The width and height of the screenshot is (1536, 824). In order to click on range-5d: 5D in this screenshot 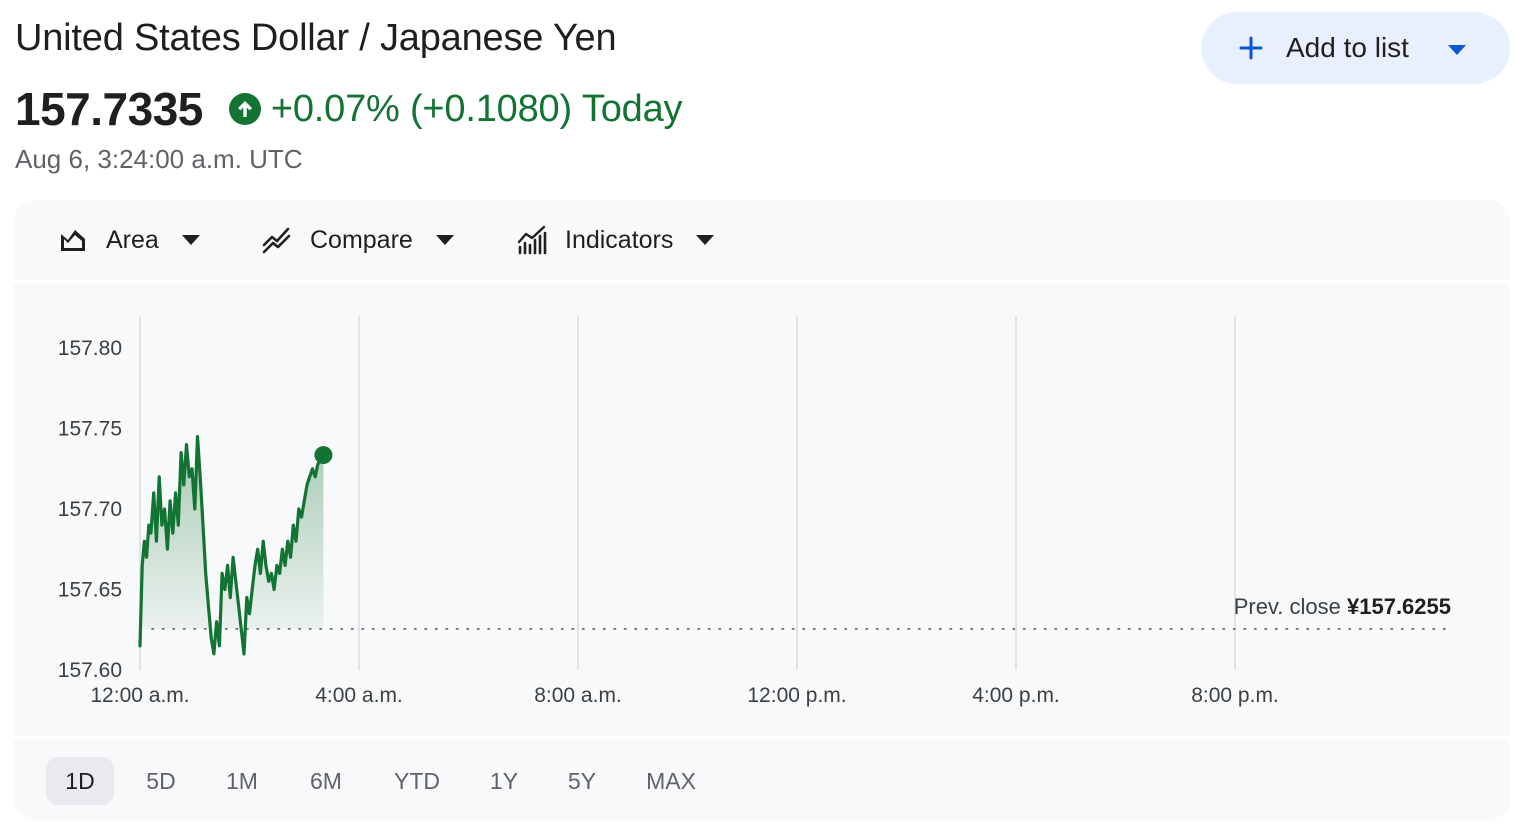, I will do `click(161, 781)`.